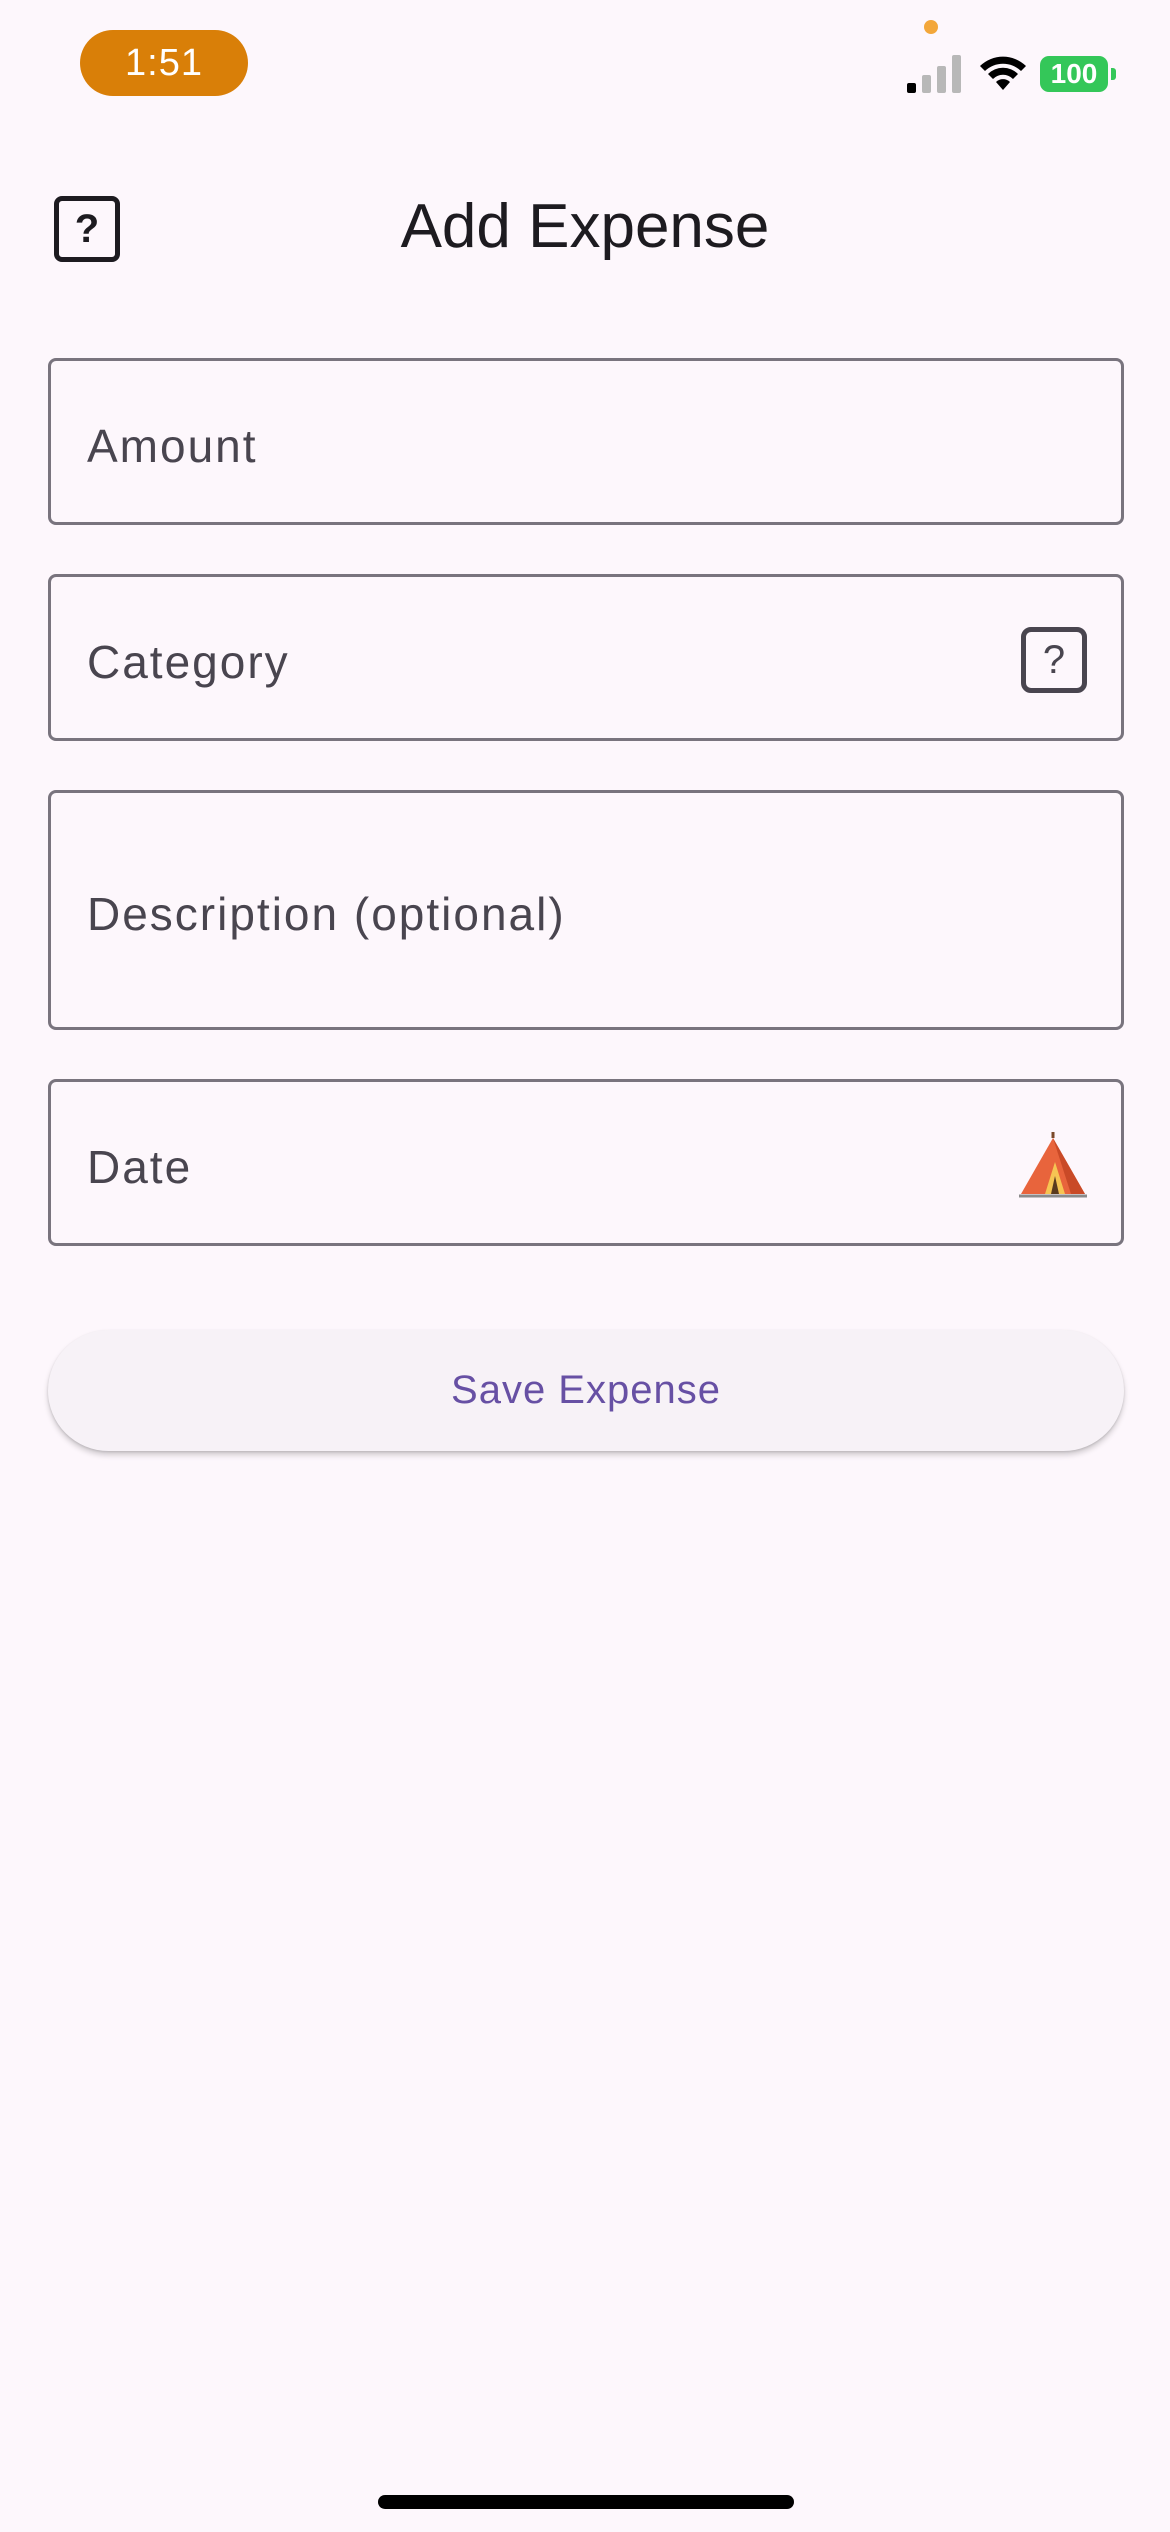 This screenshot has height=2532, width=1170. Describe the element at coordinates (188, 662) in the screenshot. I see `category-field-label: Category` at that location.